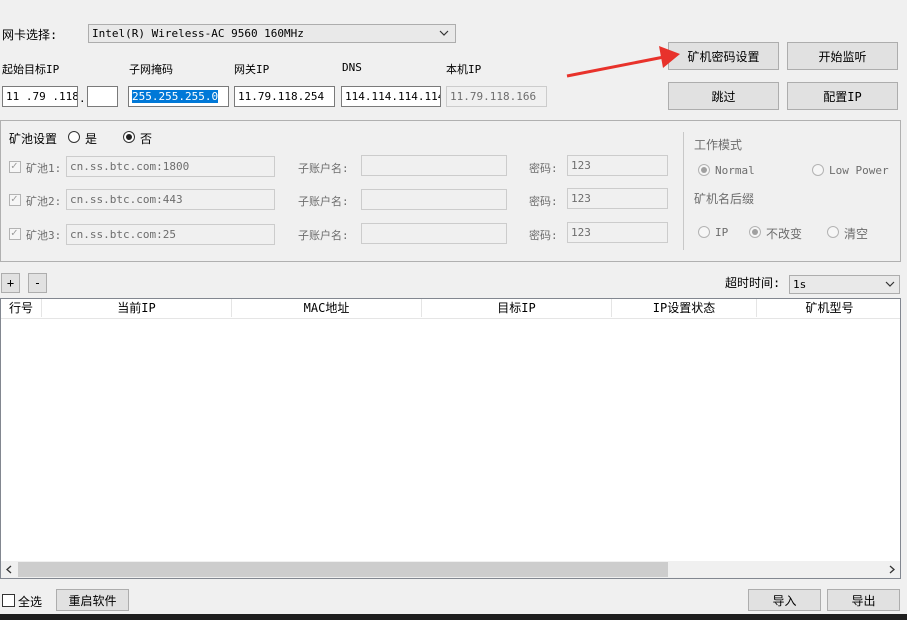 This screenshot has height=620, width=907. I want to click on adapter-select: Intel(R) Wireless-AC 9560 160MHz, so click(272, 33).